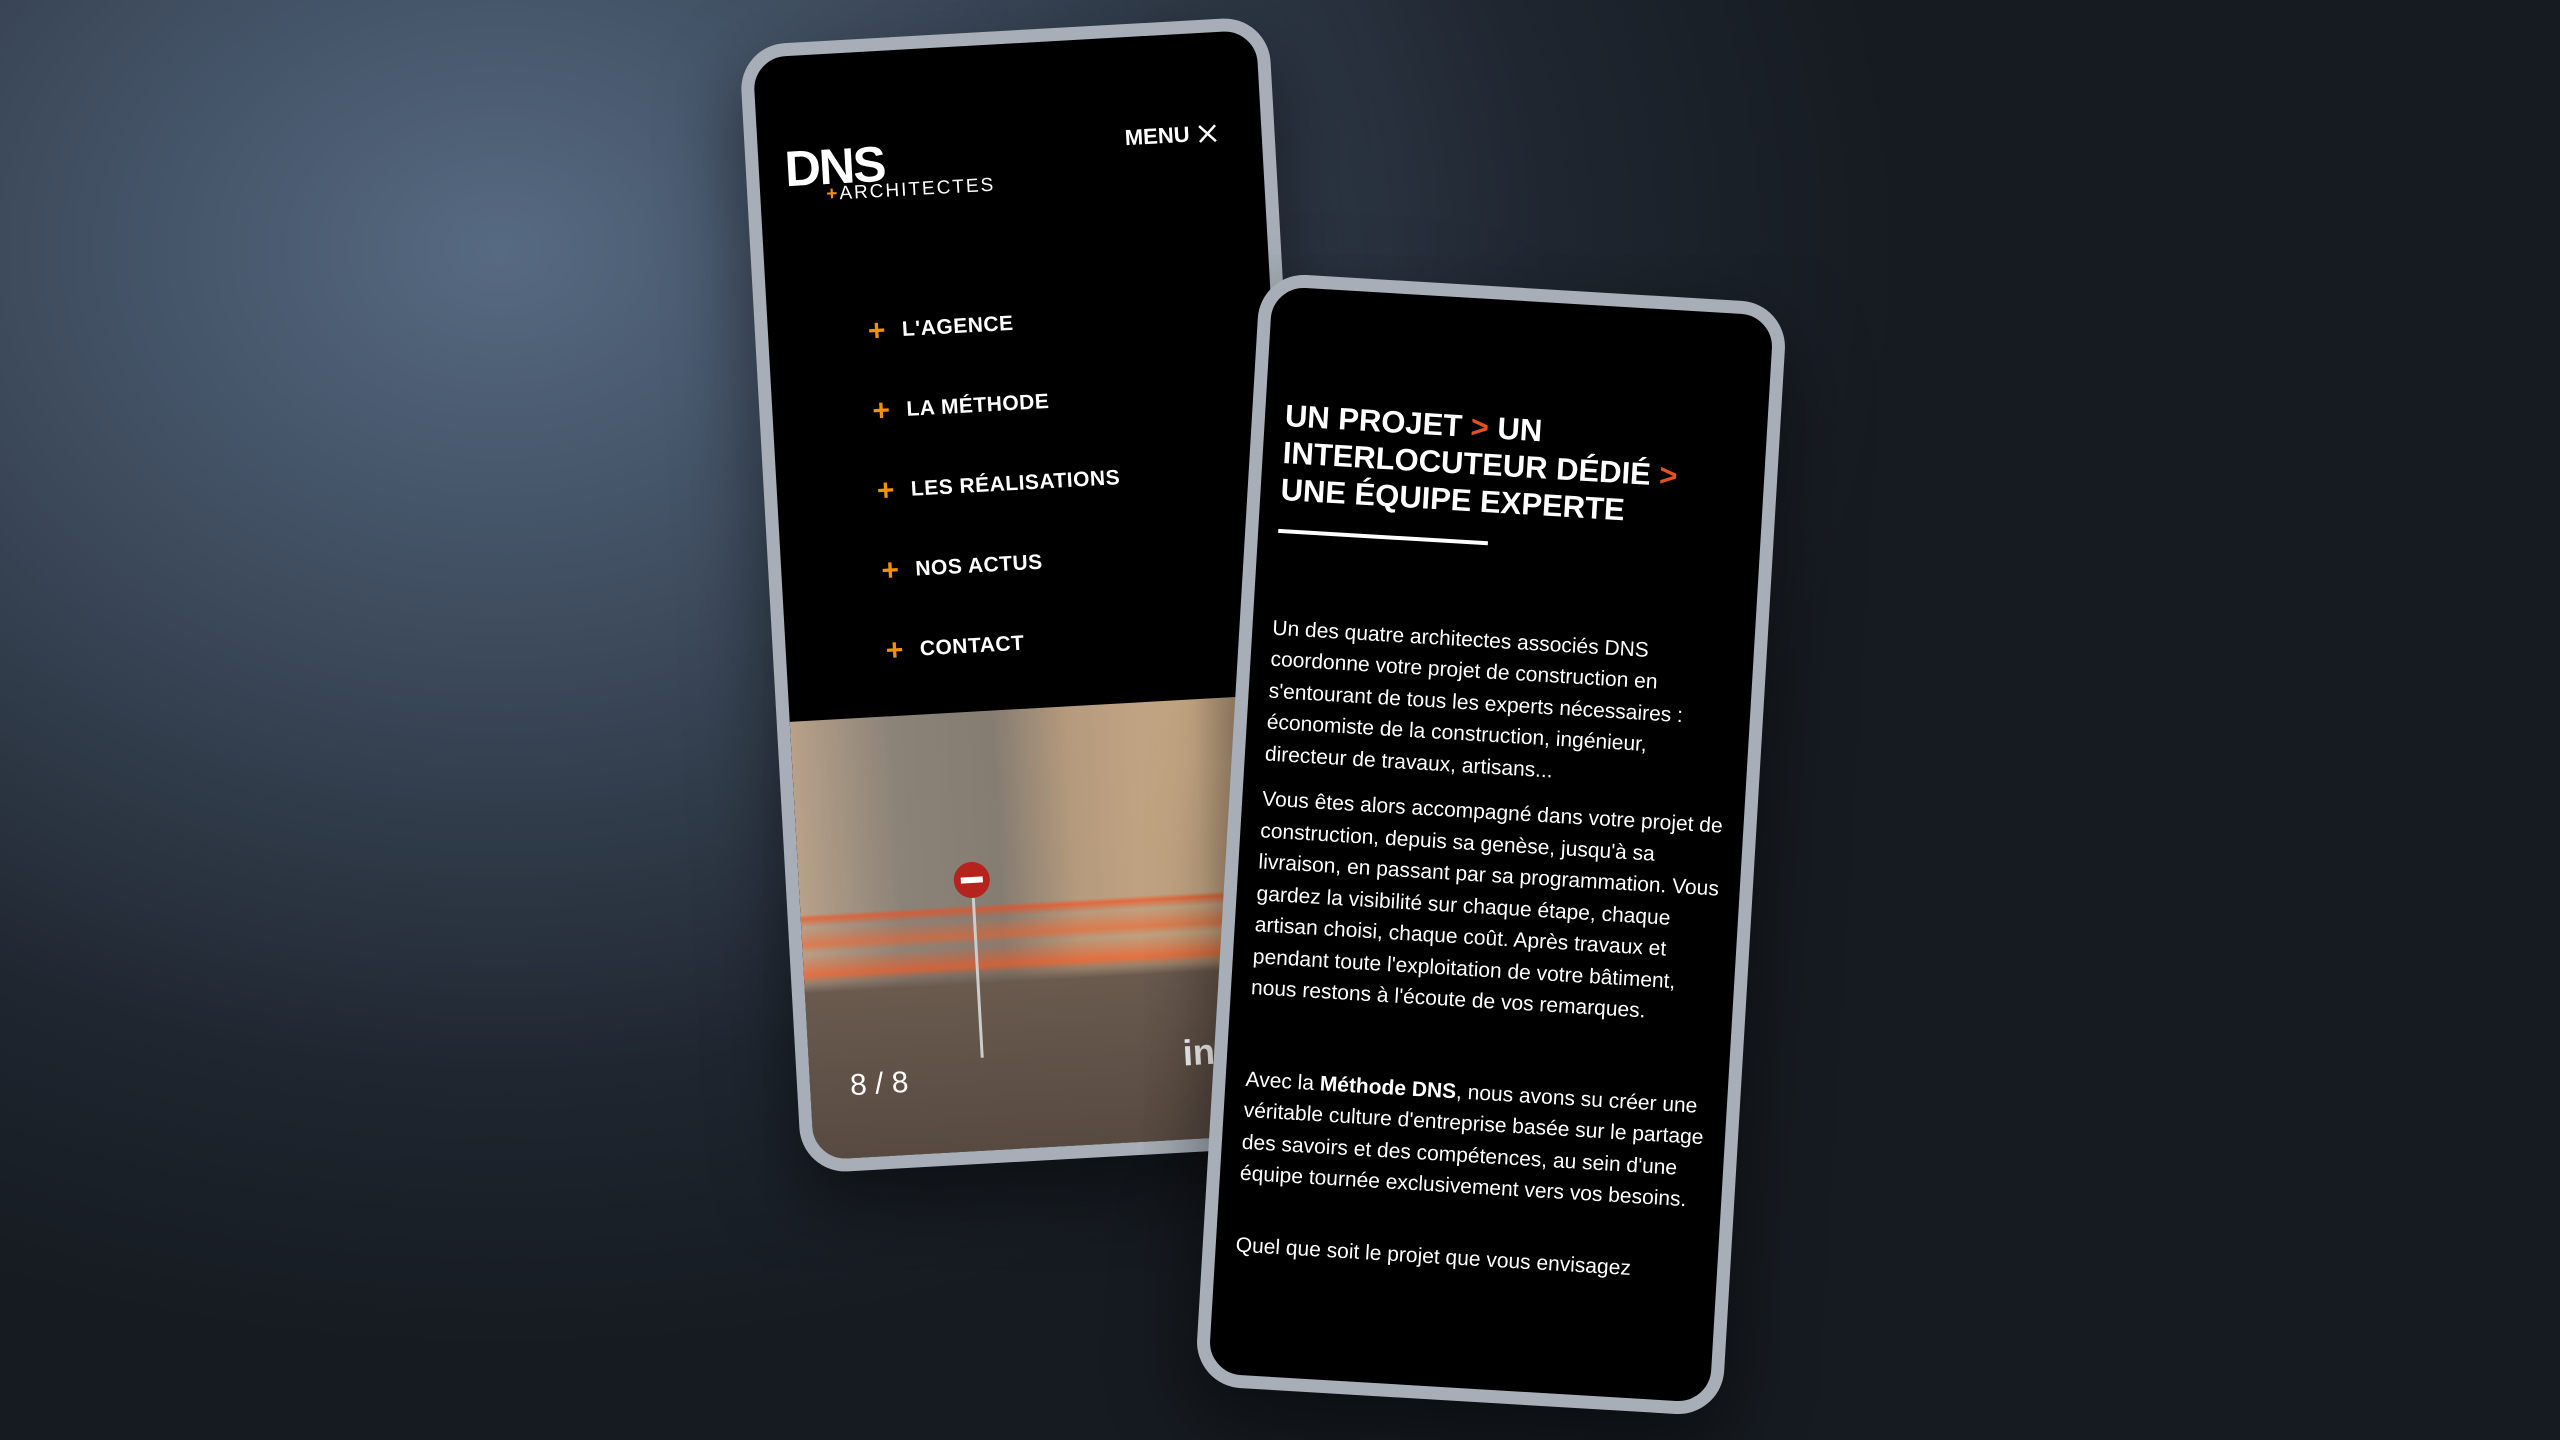 The height and width of the screenshot is (1440, 2560). Describe the element at coordinates (889, 170) in the screenshot. I see `dns-logo: DNS +ARCHITECTES` at that location.